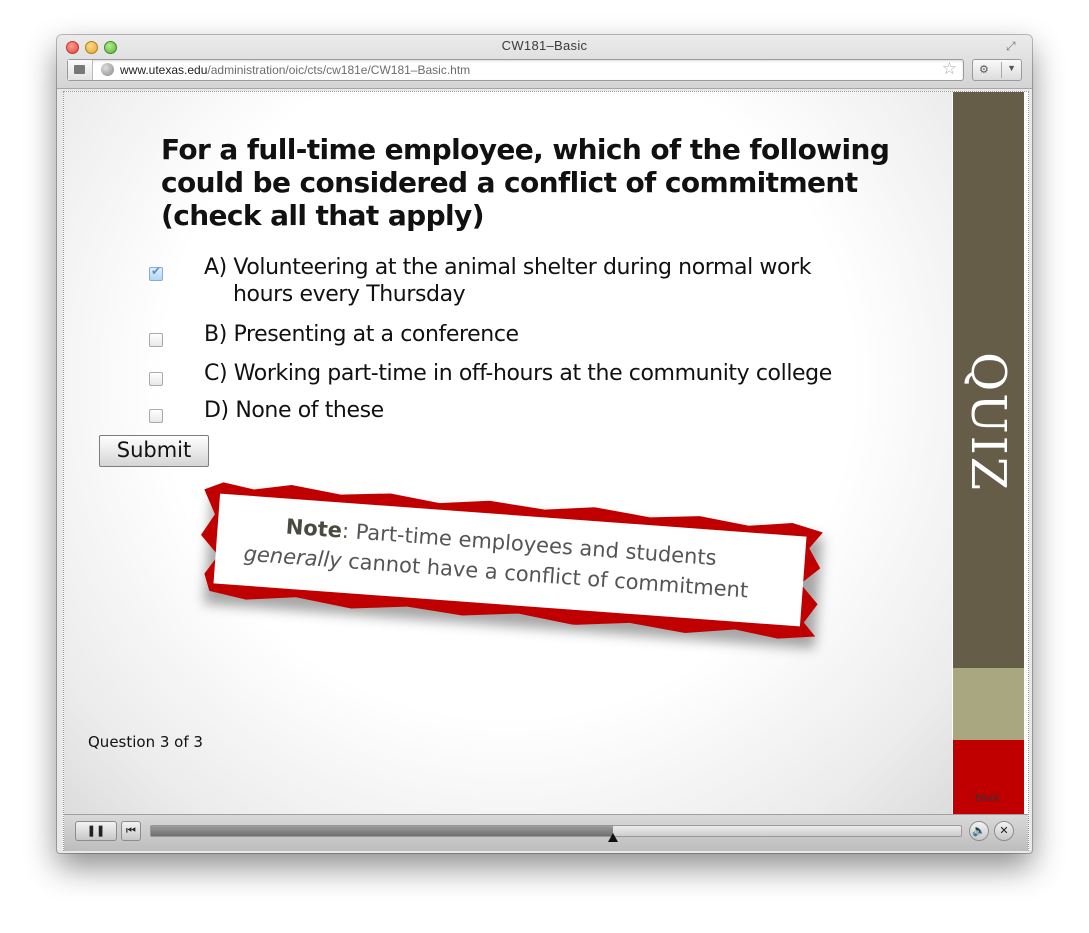 This screenshot has height=933, width=1089. What do you see at coordinates (292, 557) in the screenshot?
I see `note-italic: generally` at bounding box center [292, 557].